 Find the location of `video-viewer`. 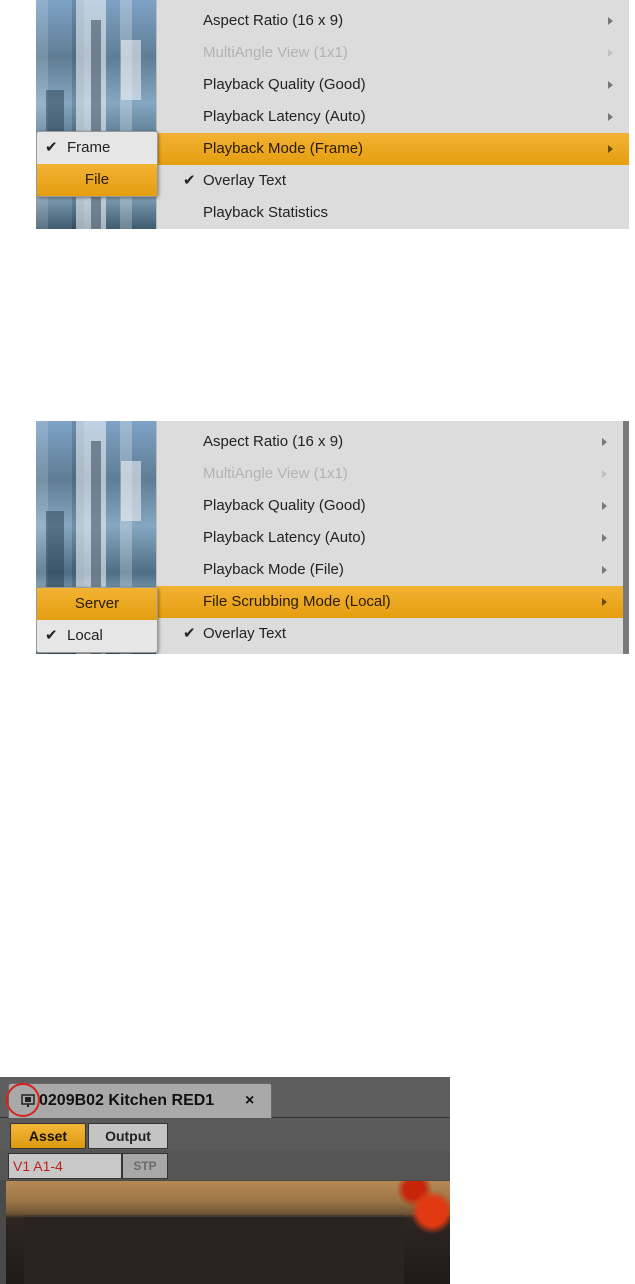

video-viewer is located at coordinates (228, 1232).